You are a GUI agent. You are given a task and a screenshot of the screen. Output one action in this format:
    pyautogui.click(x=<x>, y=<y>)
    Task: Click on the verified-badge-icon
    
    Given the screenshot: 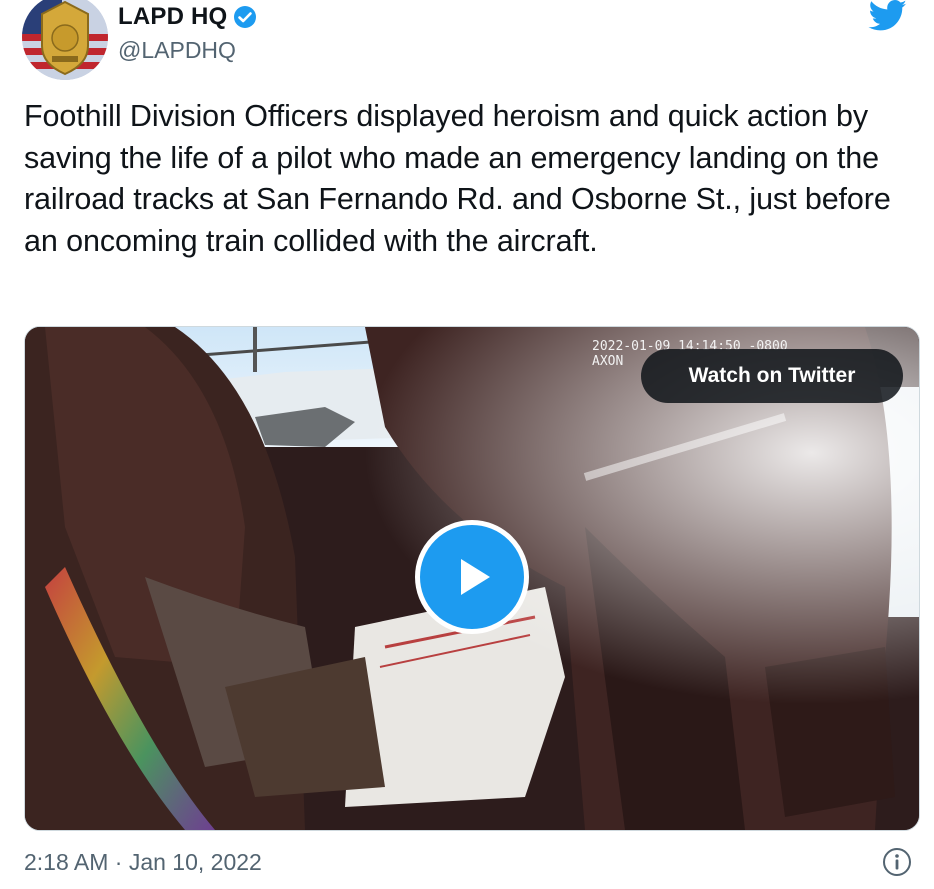 What is the action you would take?
    pyautogui.click(x=245, y=17)
    